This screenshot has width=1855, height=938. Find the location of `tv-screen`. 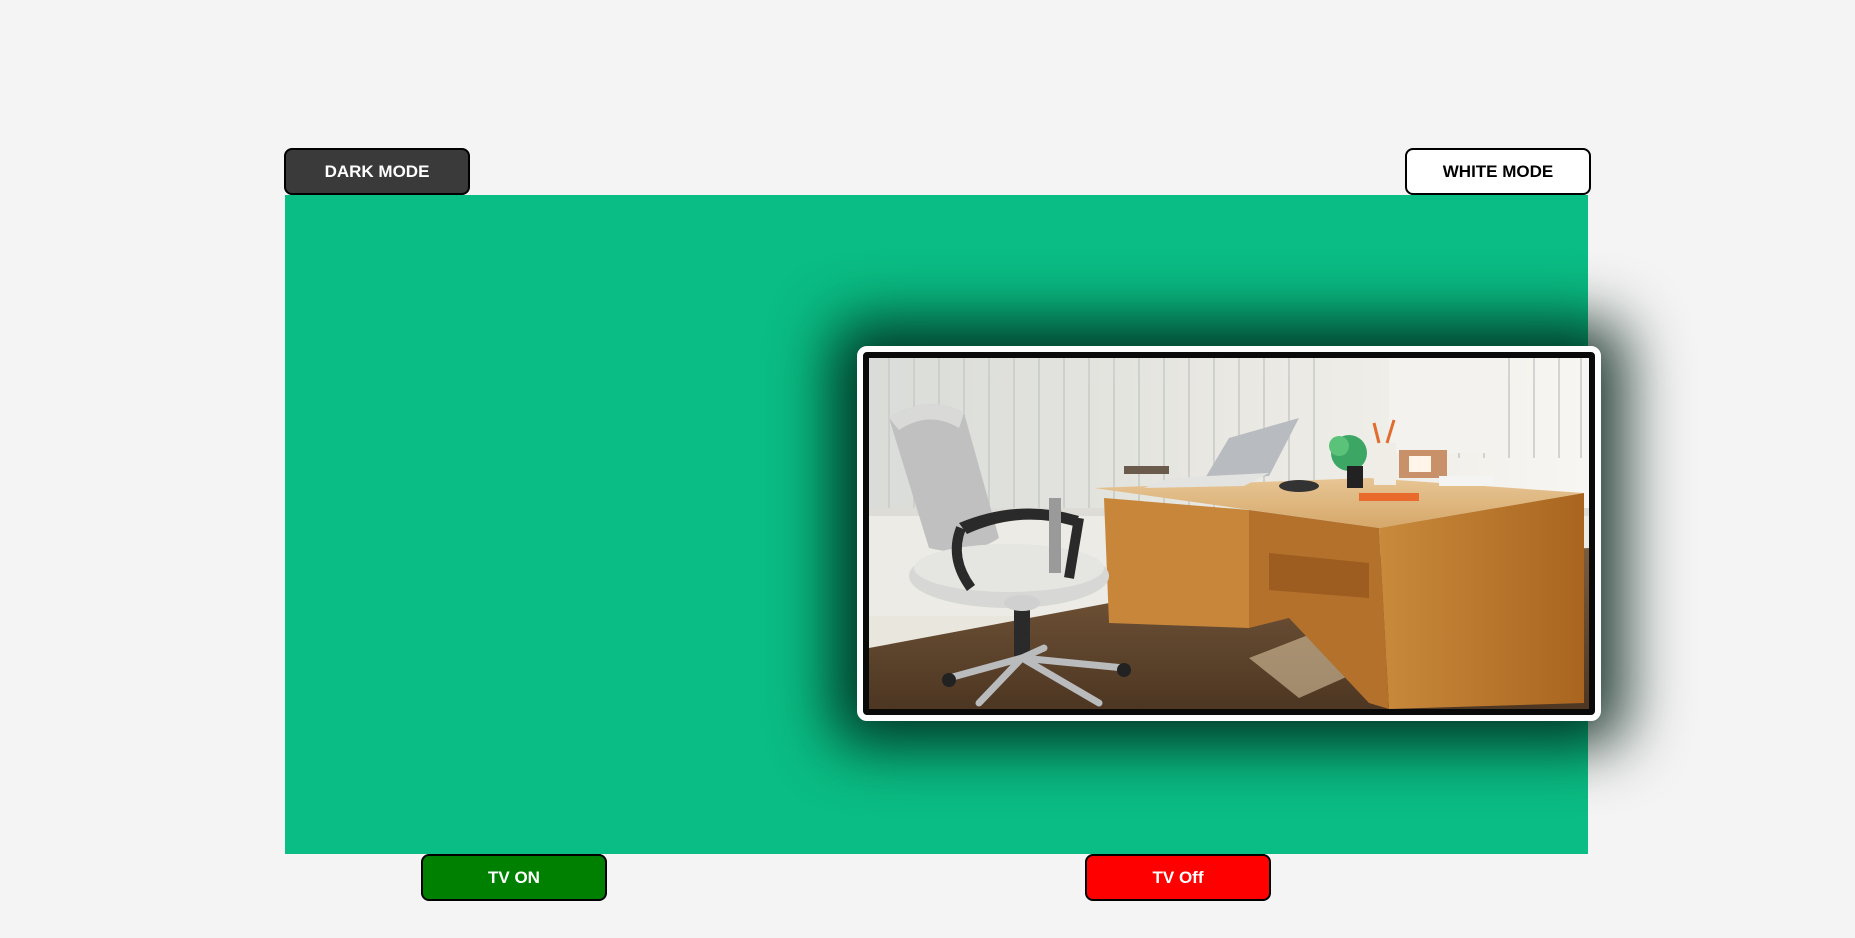

tv-screen is located at coordinates (1229, 533).